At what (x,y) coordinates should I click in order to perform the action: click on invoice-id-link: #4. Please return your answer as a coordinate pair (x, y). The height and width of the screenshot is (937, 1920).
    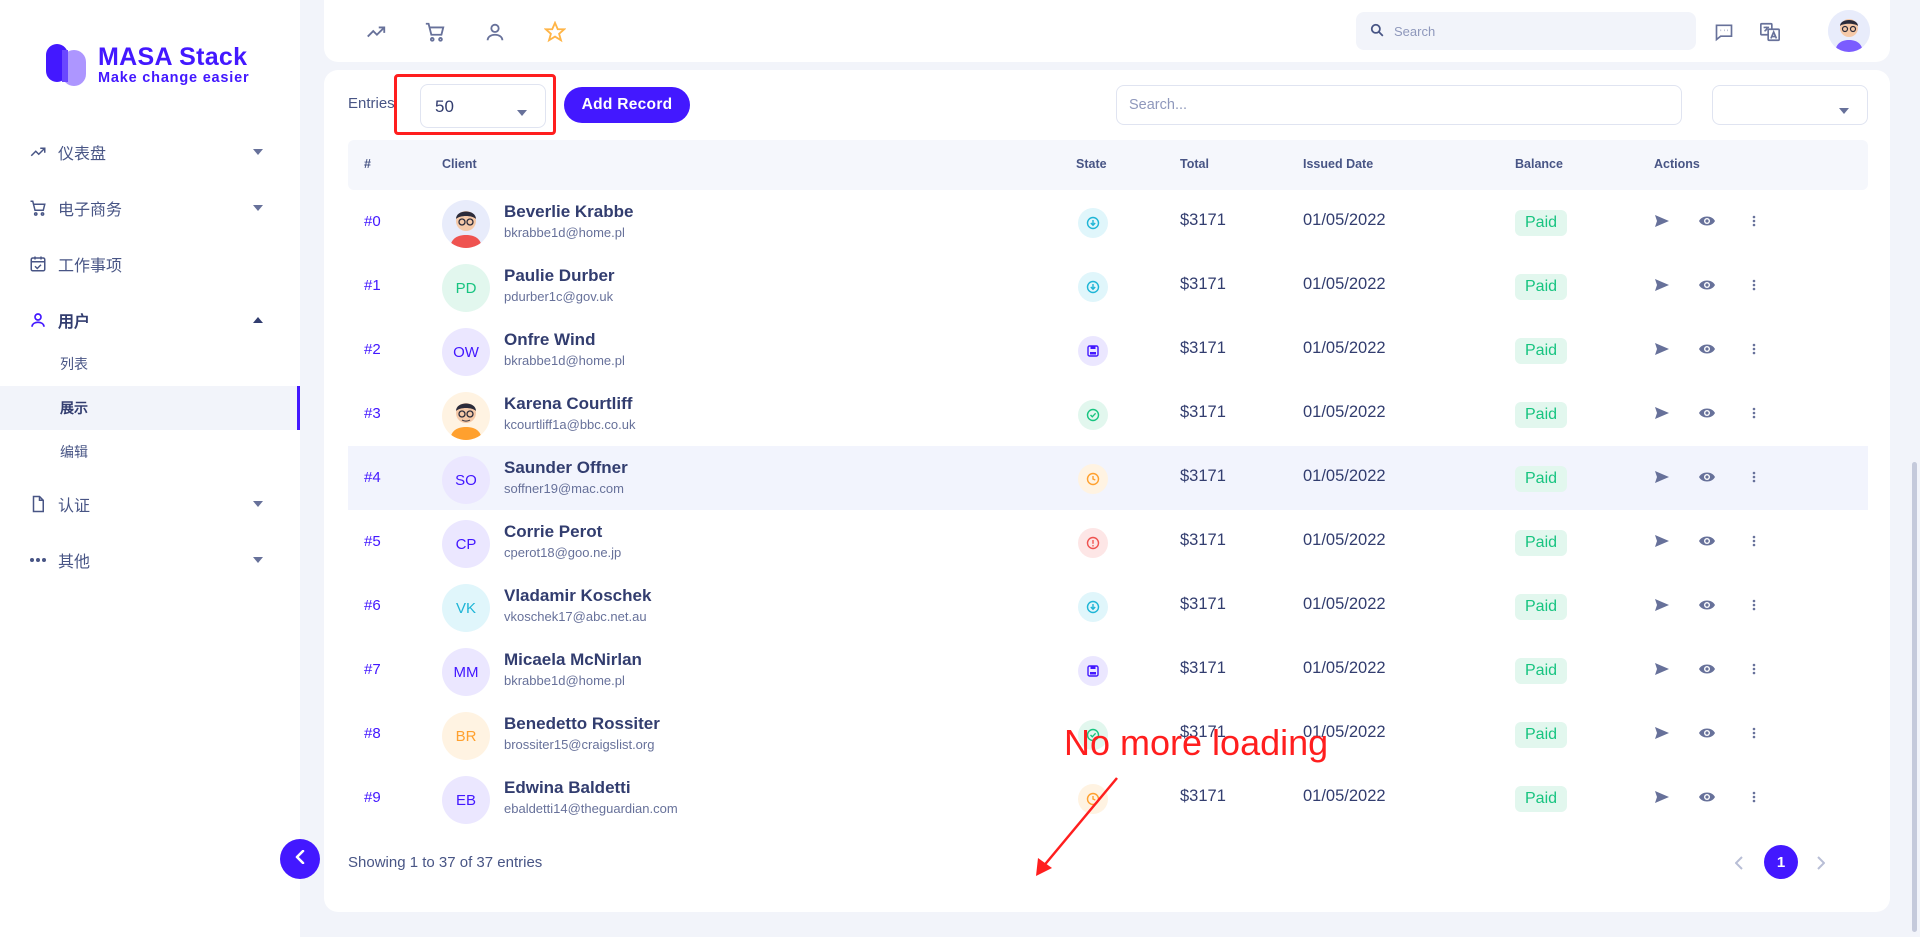
    Looking at the image, I should click on (372, 477).